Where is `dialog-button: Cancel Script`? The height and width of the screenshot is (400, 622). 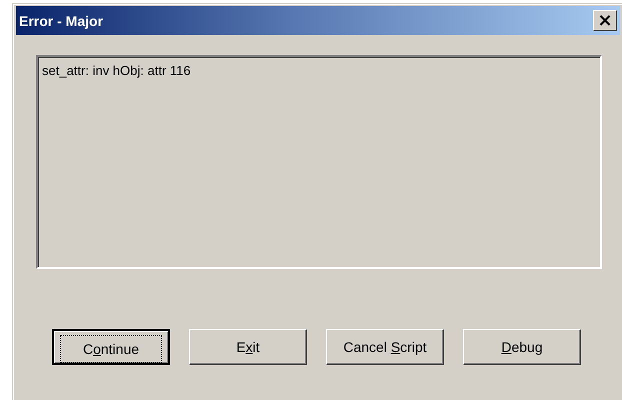 dialog-button: Cancel Script is located at coordinates (385, 347).